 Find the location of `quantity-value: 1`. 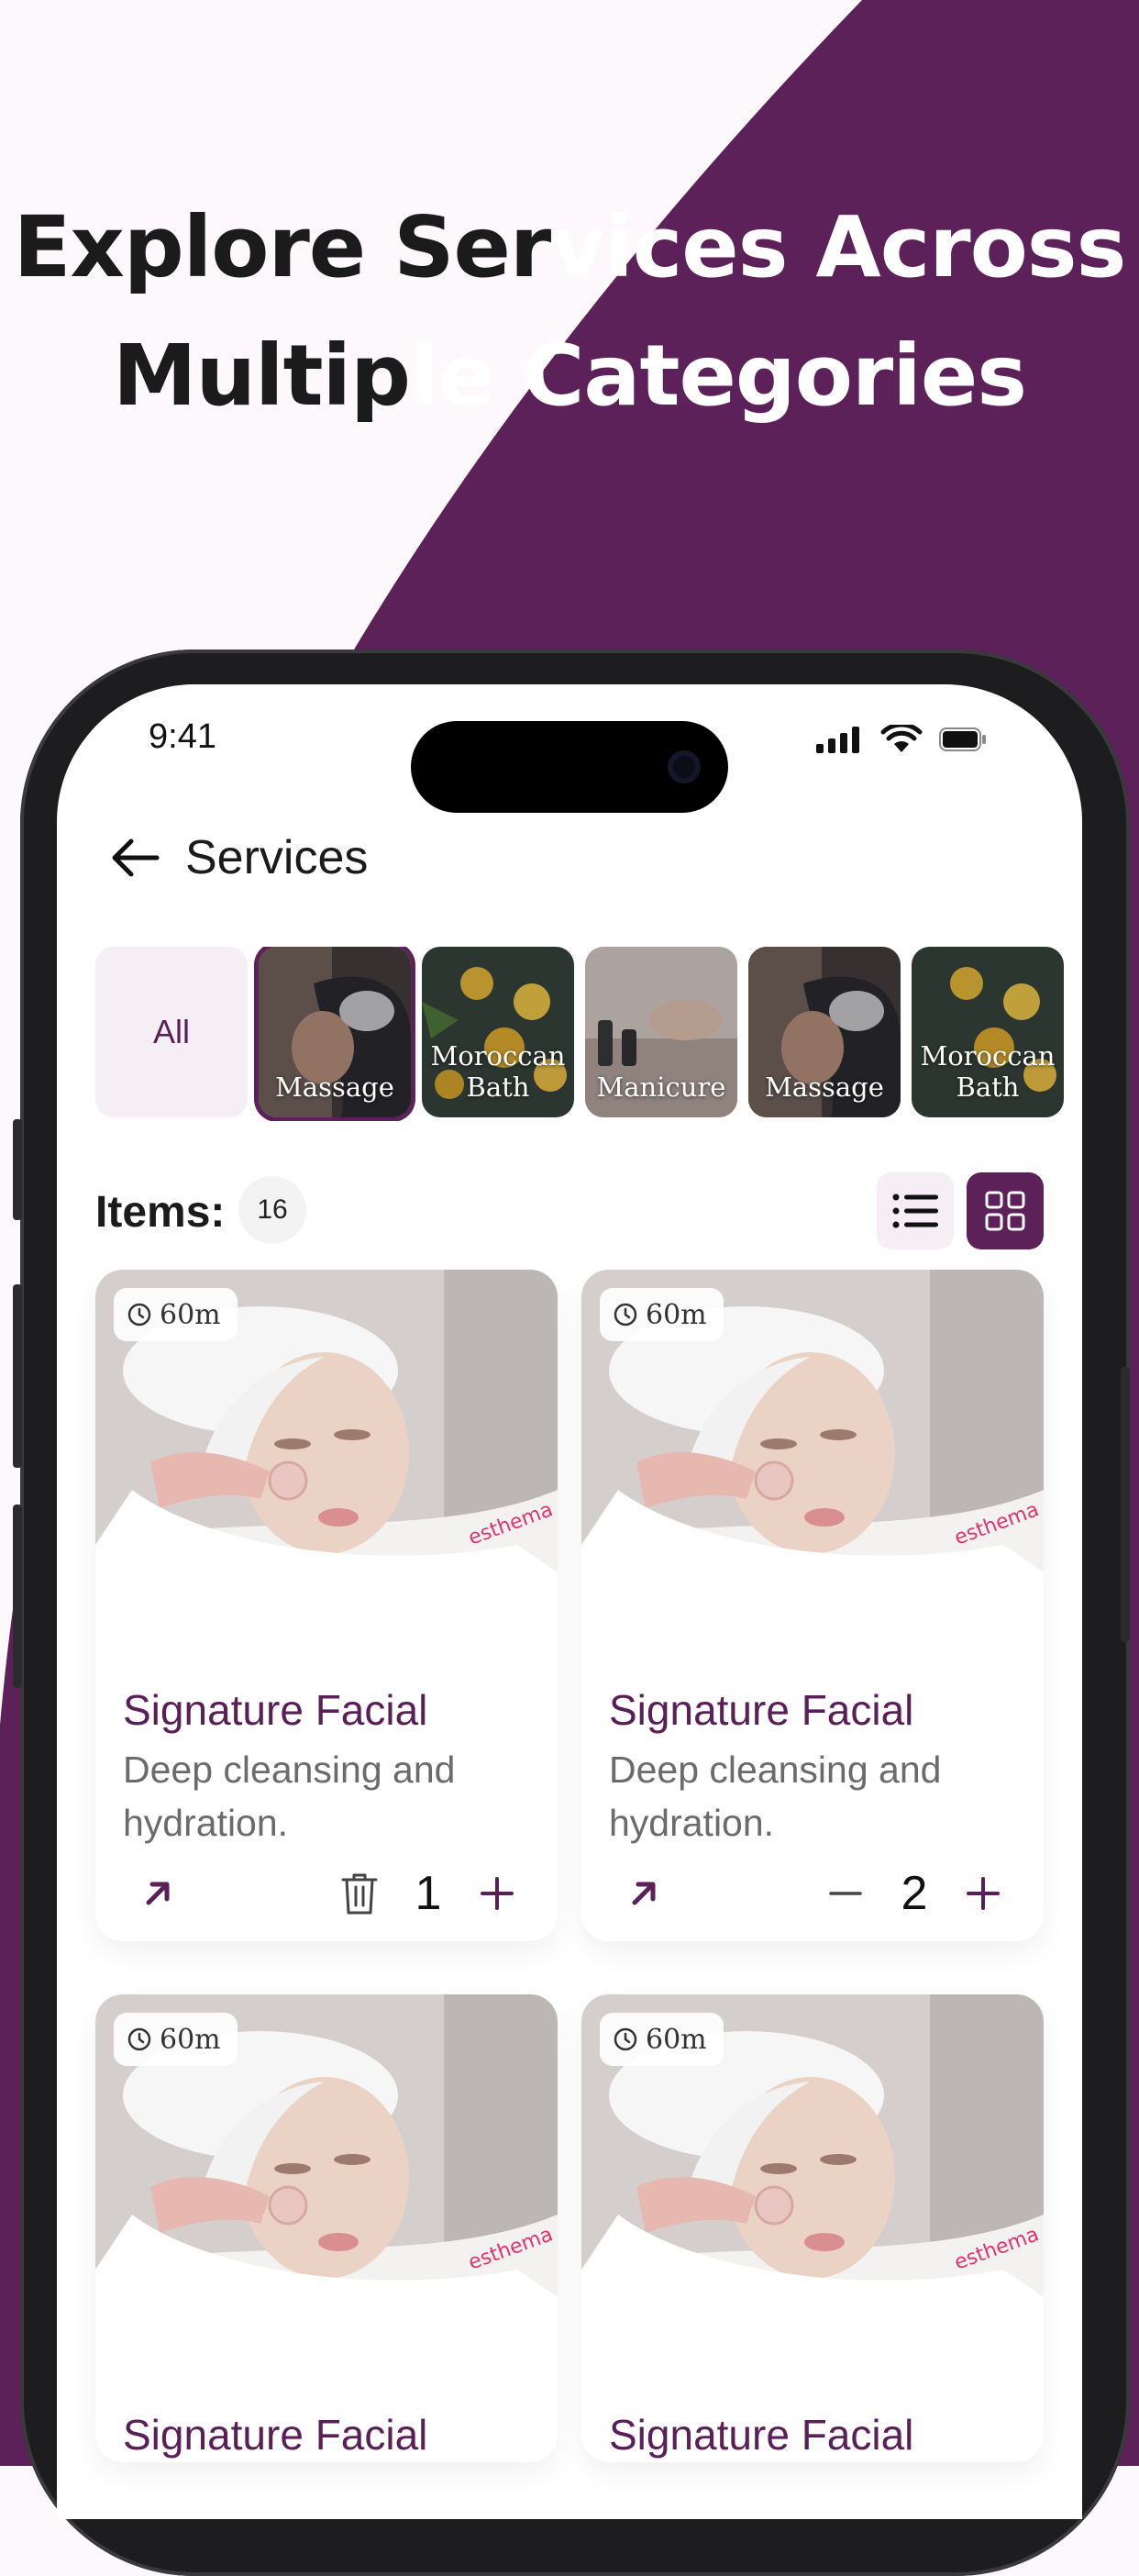

quantity-value: 1 is located at coordinates (428, 1893).